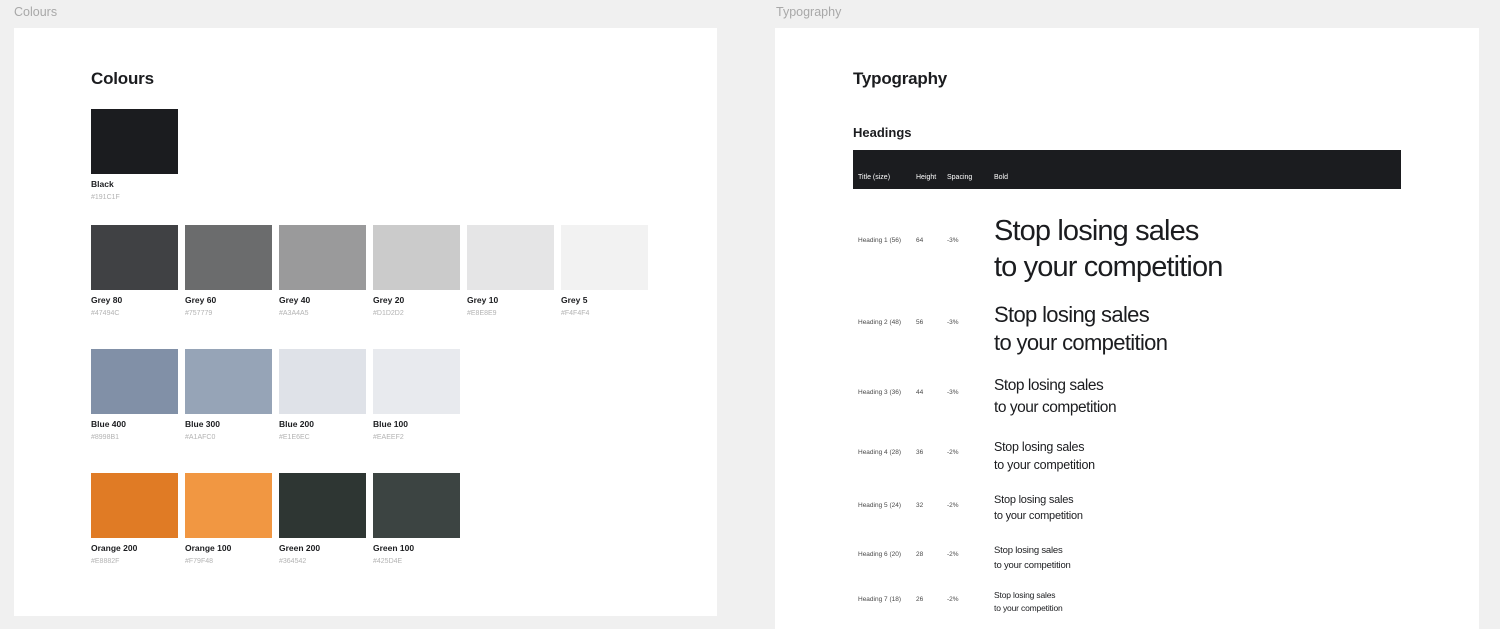  I want to click on colour-swatch: Grey 40 #A3A4A5, so click(322, 271).